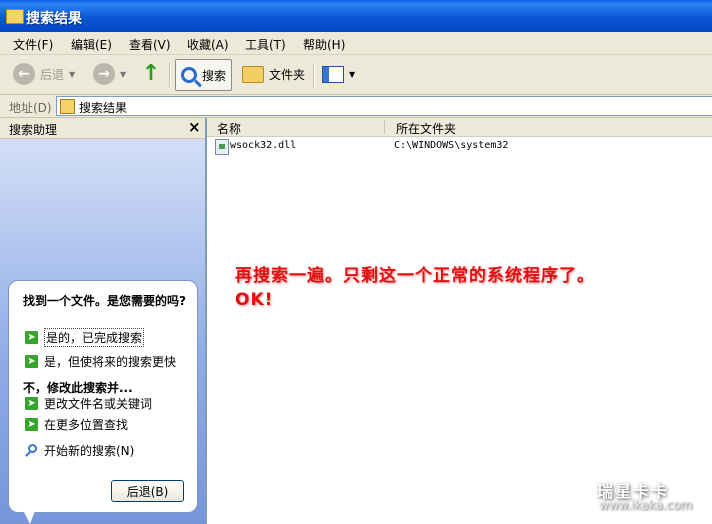 The height and width of the screenshot is (524, 712). What do you see at coordinates (30, 108) in the screenshot?
I see `address-label: 地址(D)` at bounding box center [30, 108].